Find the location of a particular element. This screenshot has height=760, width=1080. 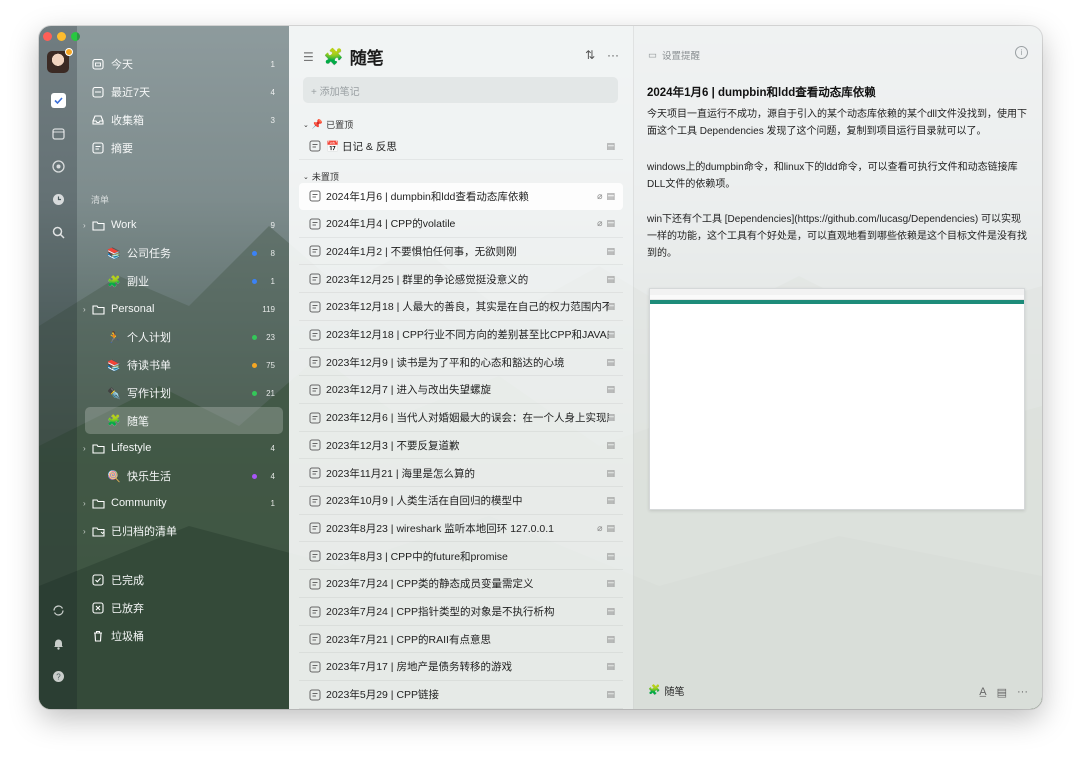

bell-icon is located at coordinates (58, 643).